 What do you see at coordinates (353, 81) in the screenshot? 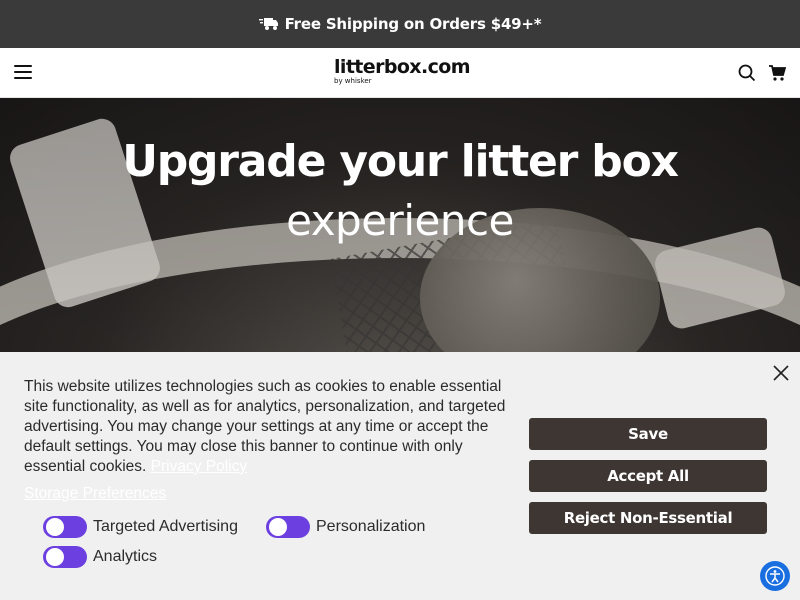
I see `logo-subtext: by whisker` at bounding box center [353, 81].